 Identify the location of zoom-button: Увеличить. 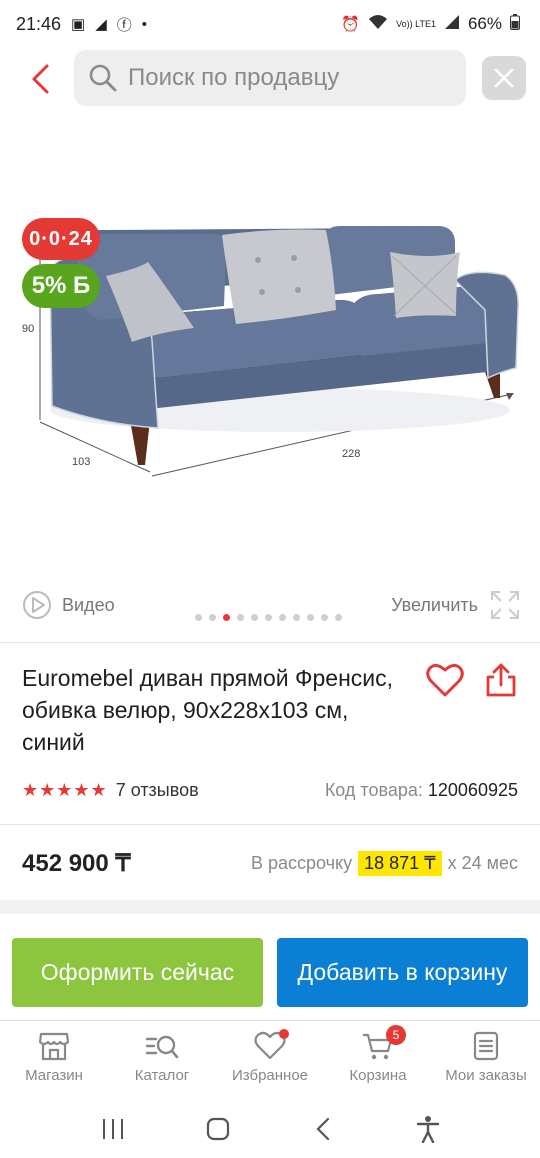
(455, 605).